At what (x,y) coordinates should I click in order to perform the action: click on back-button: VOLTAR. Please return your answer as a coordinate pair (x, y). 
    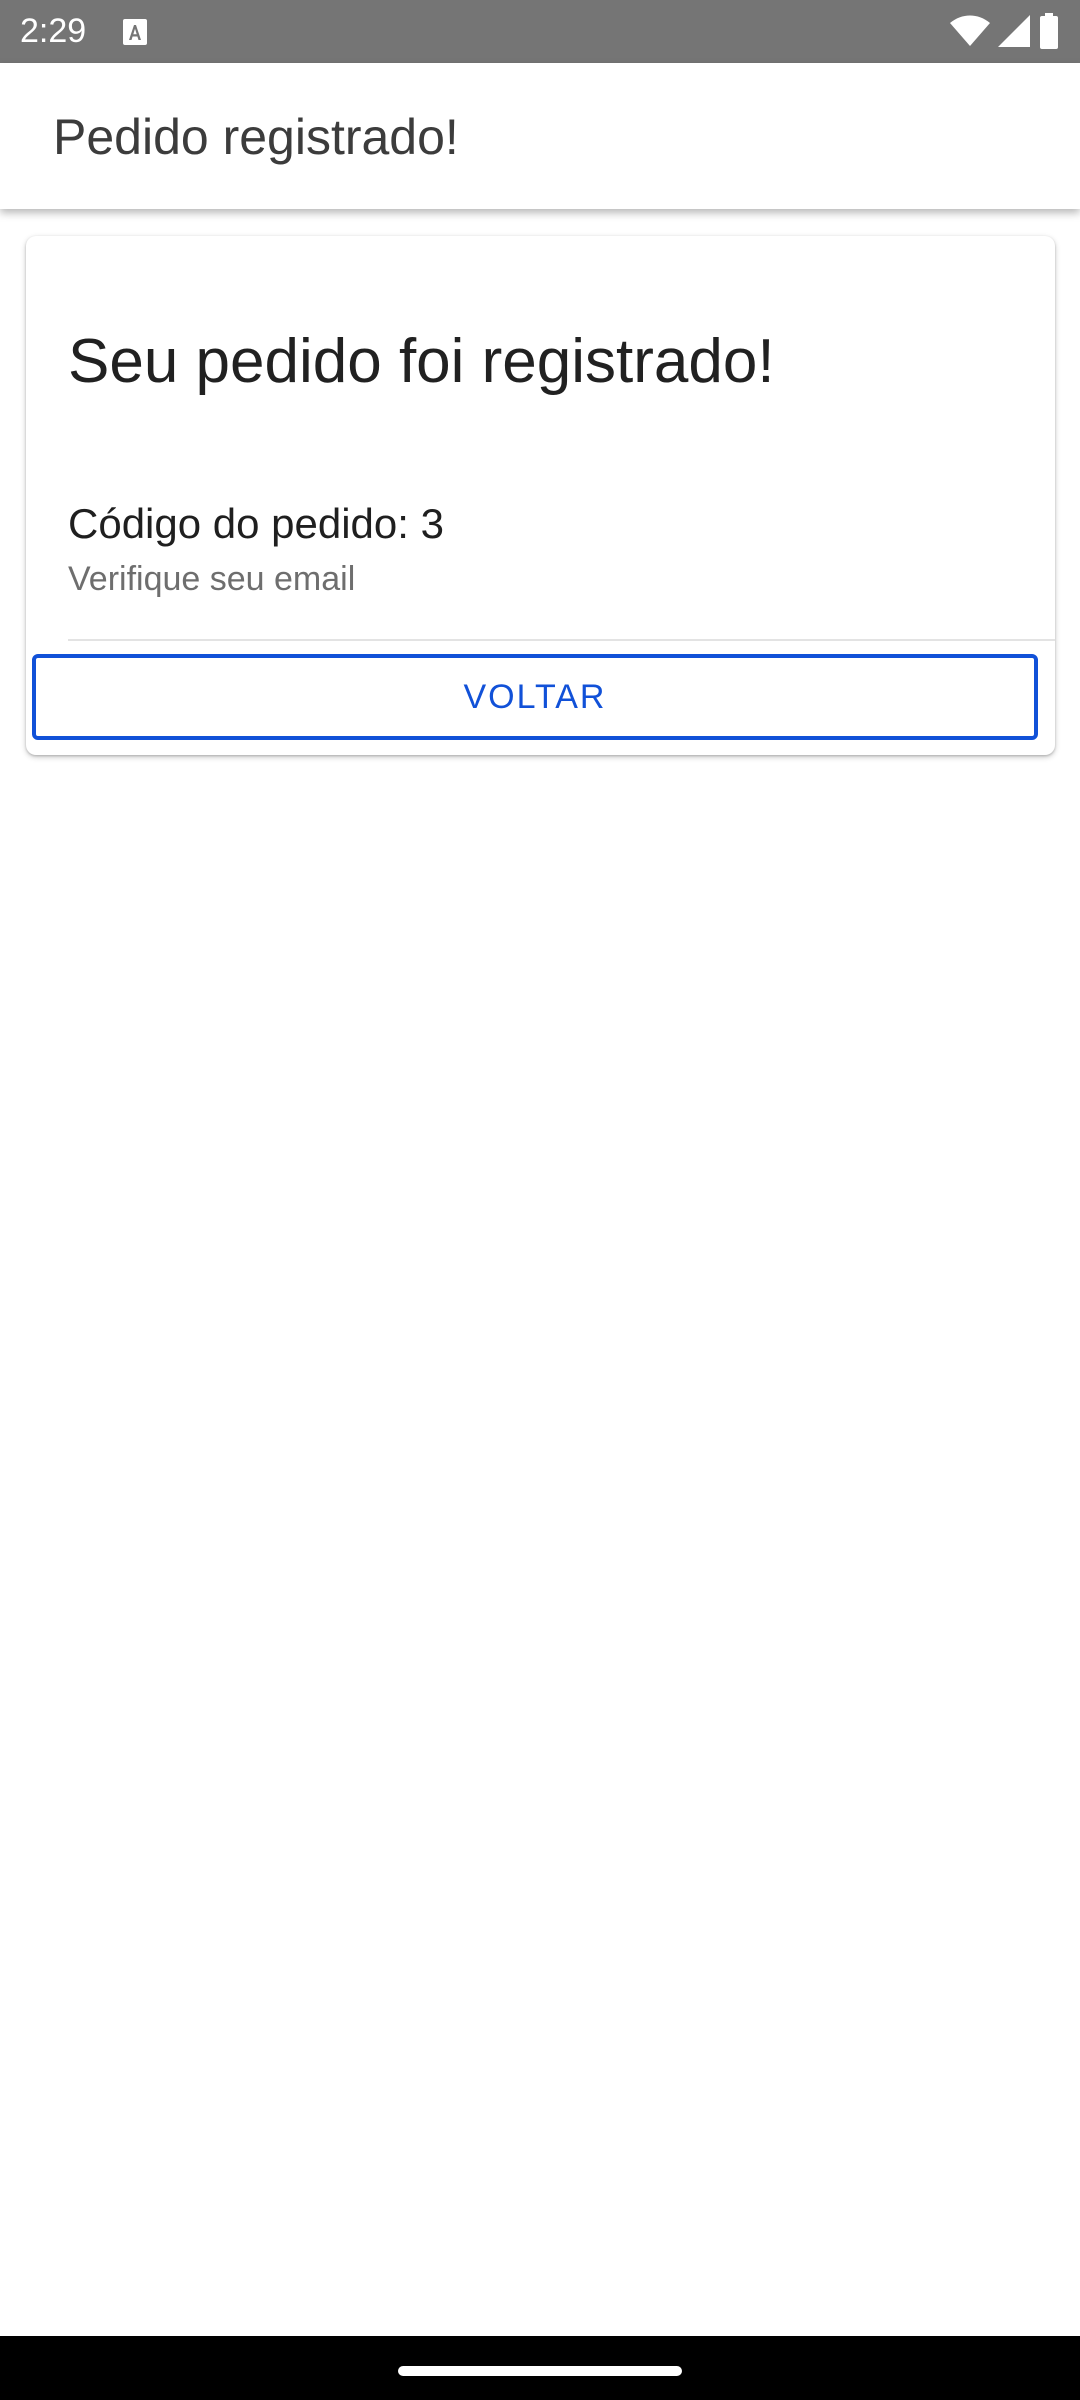
    Looking at the image, I should click on (535, 697).